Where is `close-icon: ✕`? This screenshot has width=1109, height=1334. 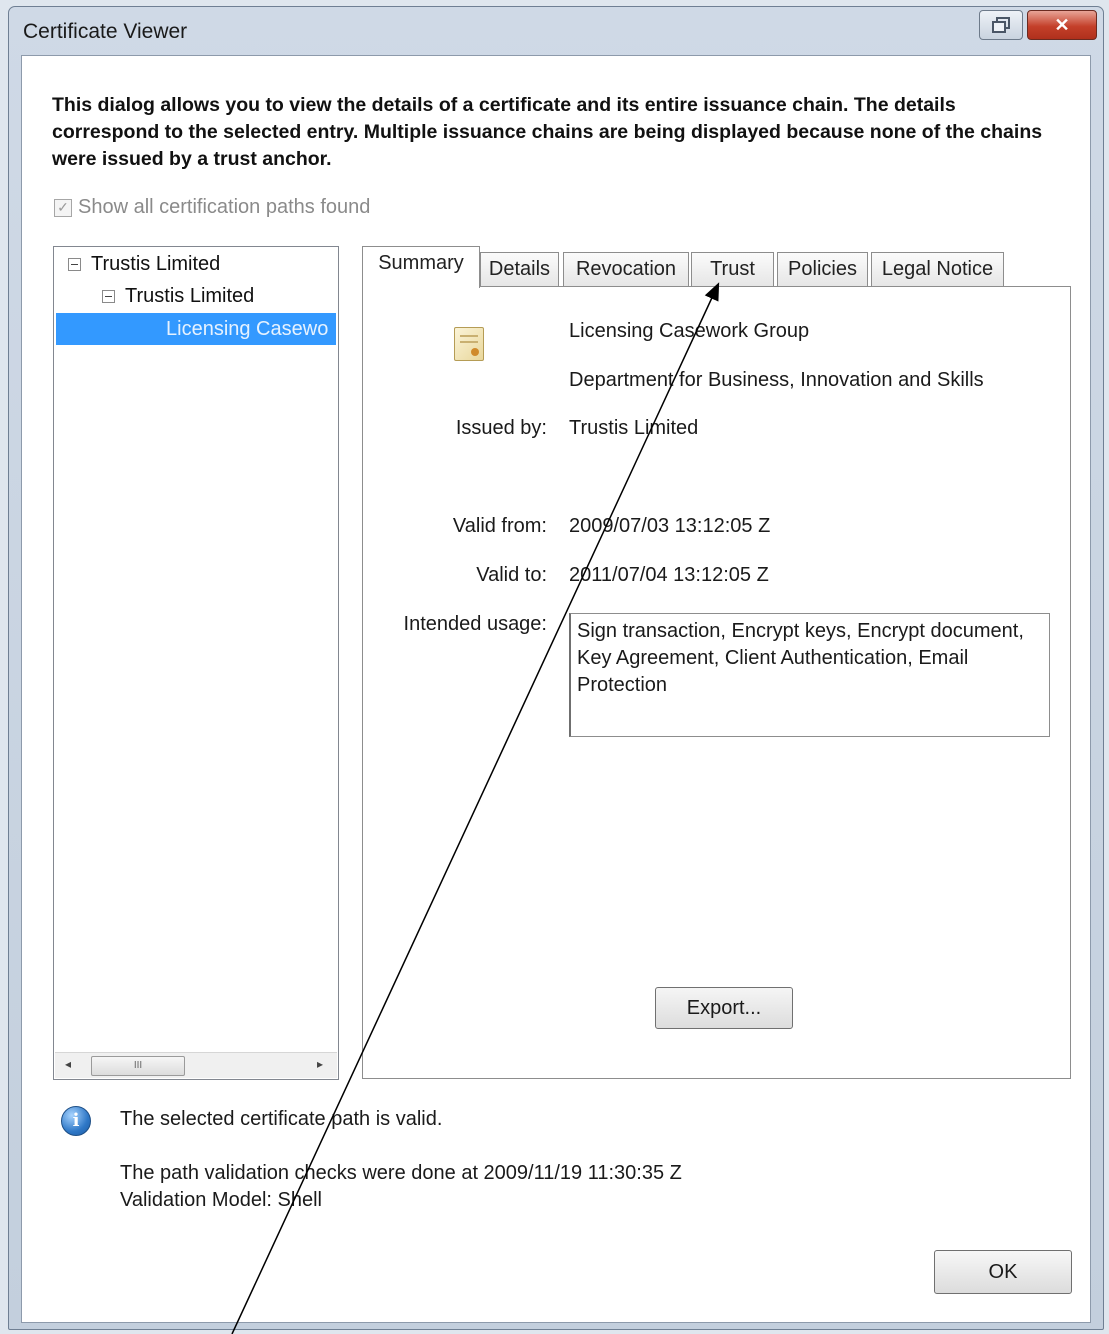
close-icon: ✕ is located at coordinates (1062, 24).